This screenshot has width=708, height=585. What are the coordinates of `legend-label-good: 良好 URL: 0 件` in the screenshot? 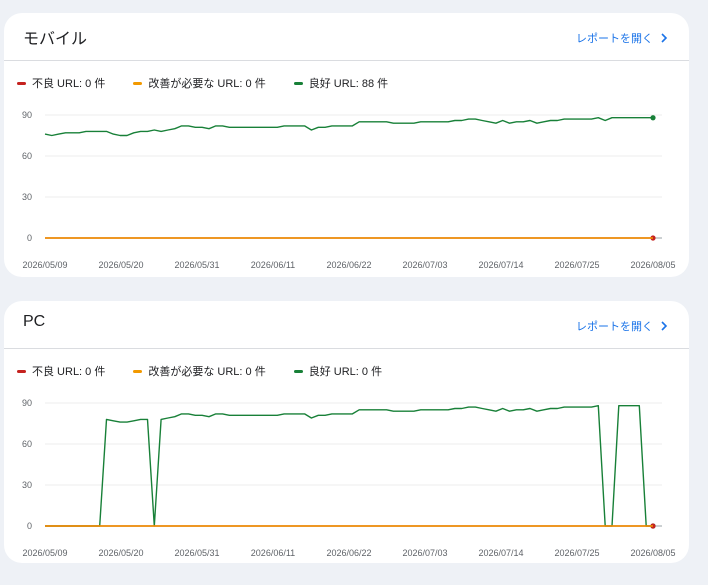 It's located at (345, 372).